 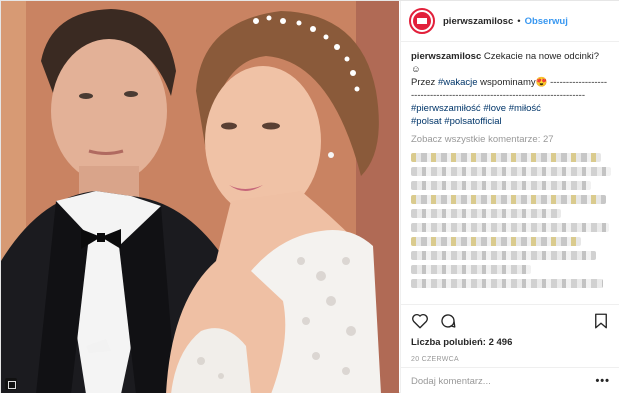 What do you see at coordinates (11, 384) in the screenshot?
I see `photo-corner-icon` at bounding box center [11, 384].